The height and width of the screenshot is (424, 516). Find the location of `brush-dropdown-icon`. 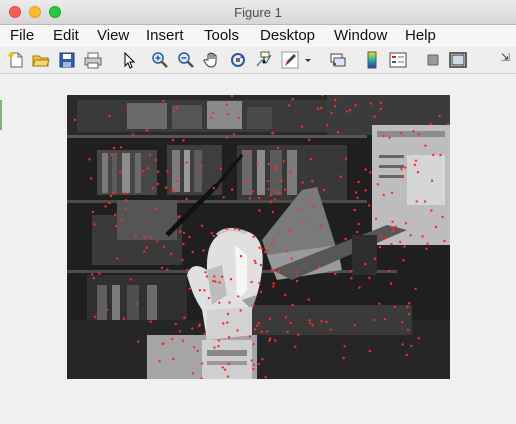

brush-dropdown-icon is located at coordinates (308, 60).